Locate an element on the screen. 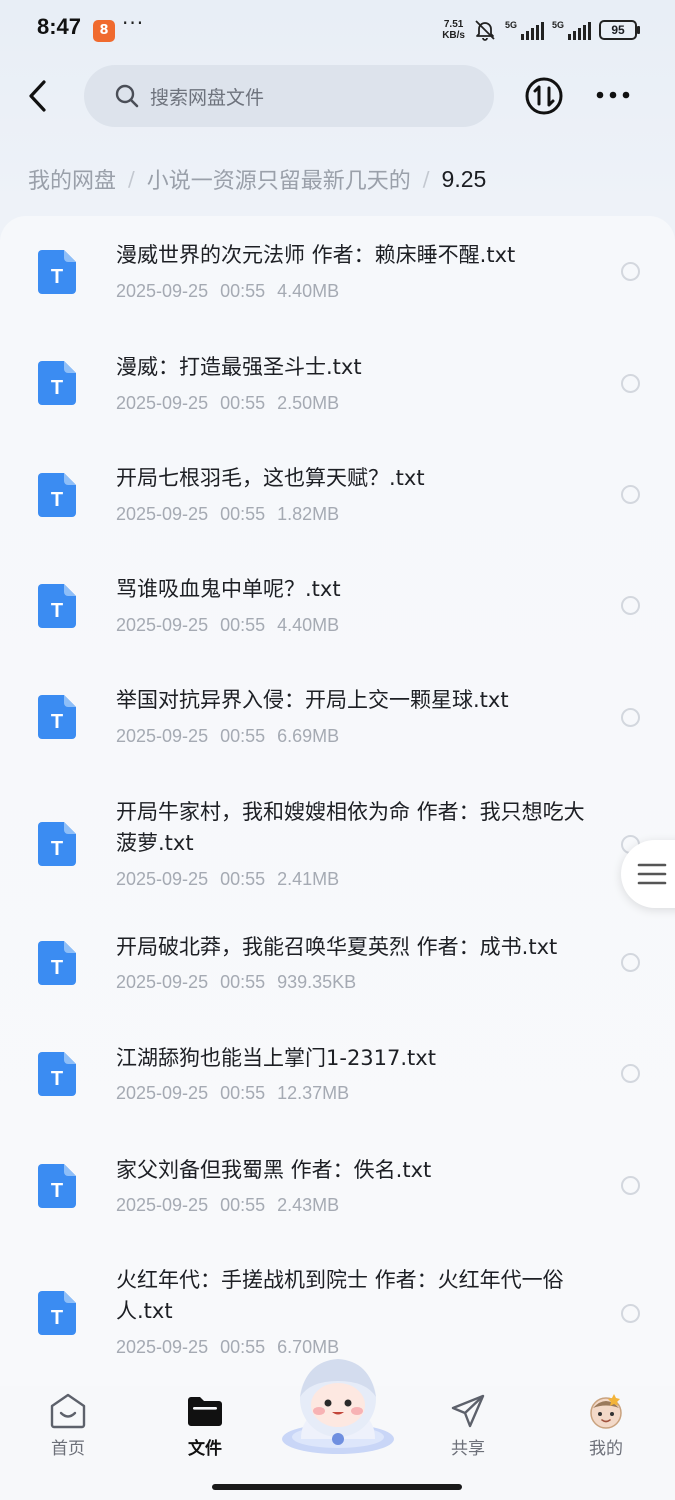 The width and height of the screenshot is (675, 1500). nav-label: 文件 is located at coordinates (205, 1449).